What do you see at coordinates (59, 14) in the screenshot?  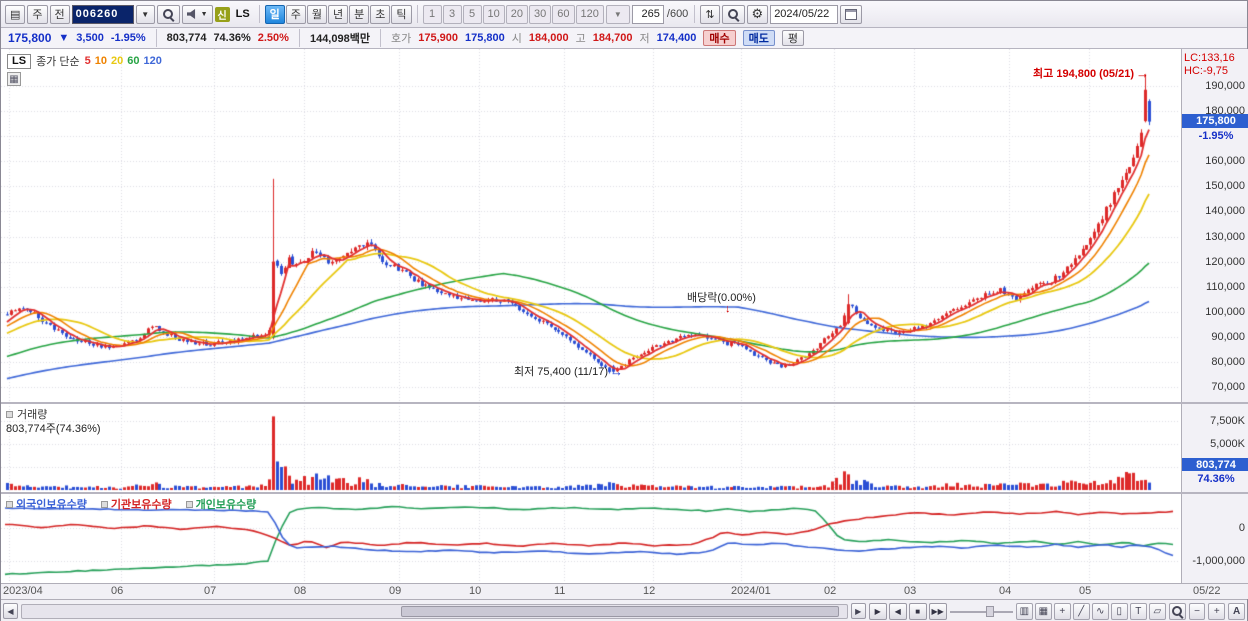 I see `prev-button: 전` at bounding box center [59, 14].